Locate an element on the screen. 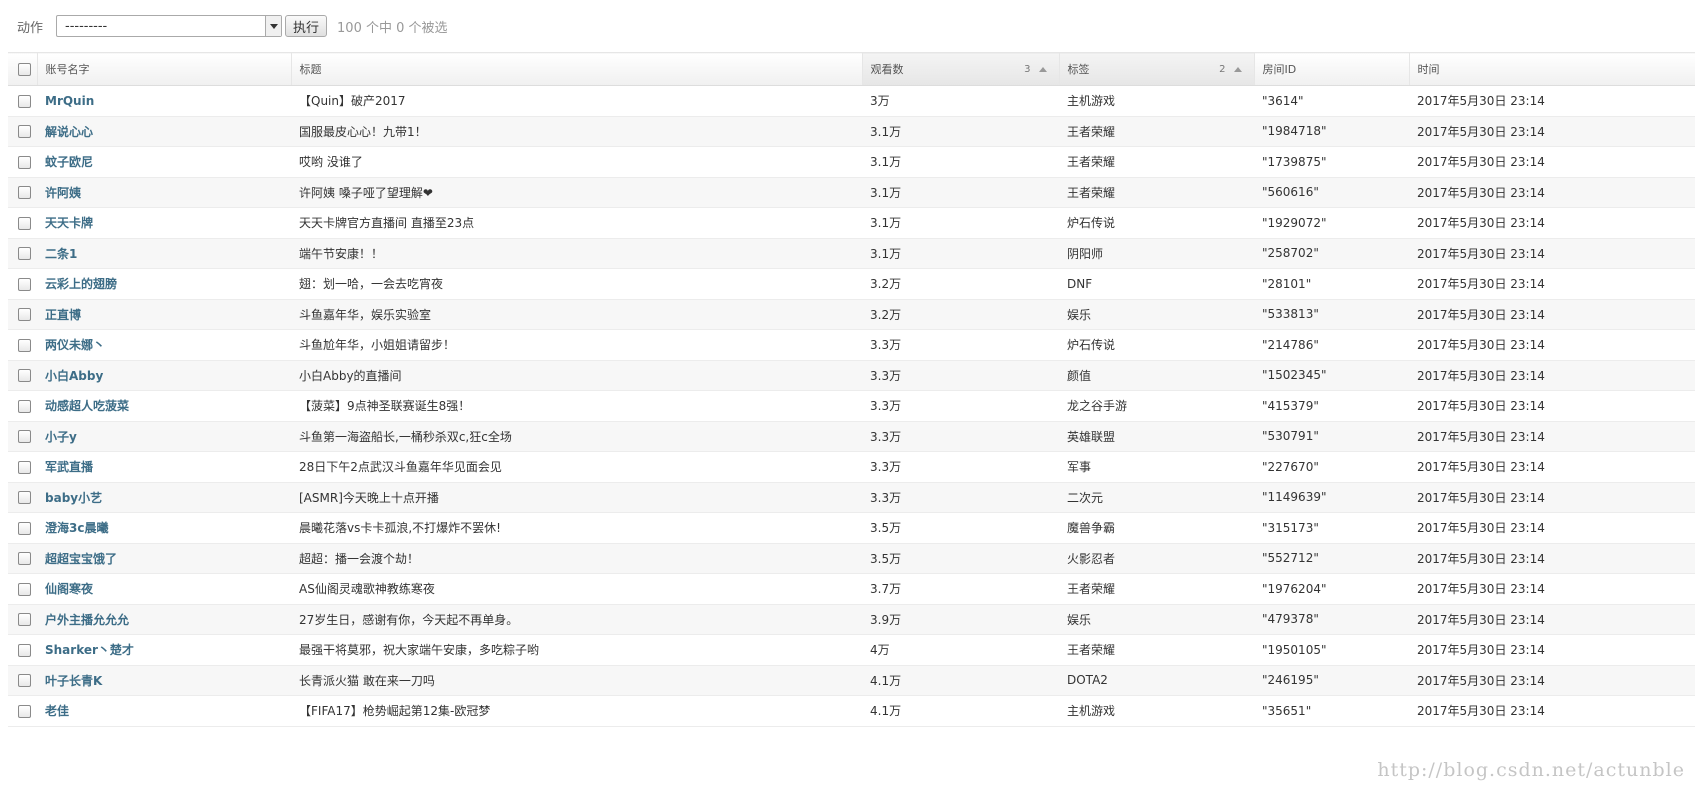  run-button: 执行 is located at coordinates (306, 26).